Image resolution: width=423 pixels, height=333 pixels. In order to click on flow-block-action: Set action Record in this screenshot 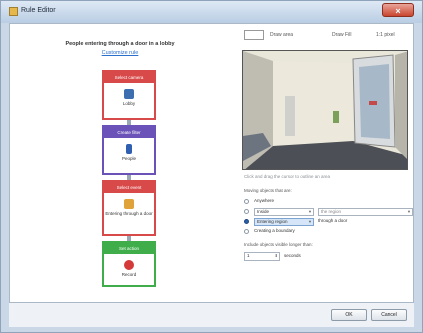, I will do `click(129, 264)`.